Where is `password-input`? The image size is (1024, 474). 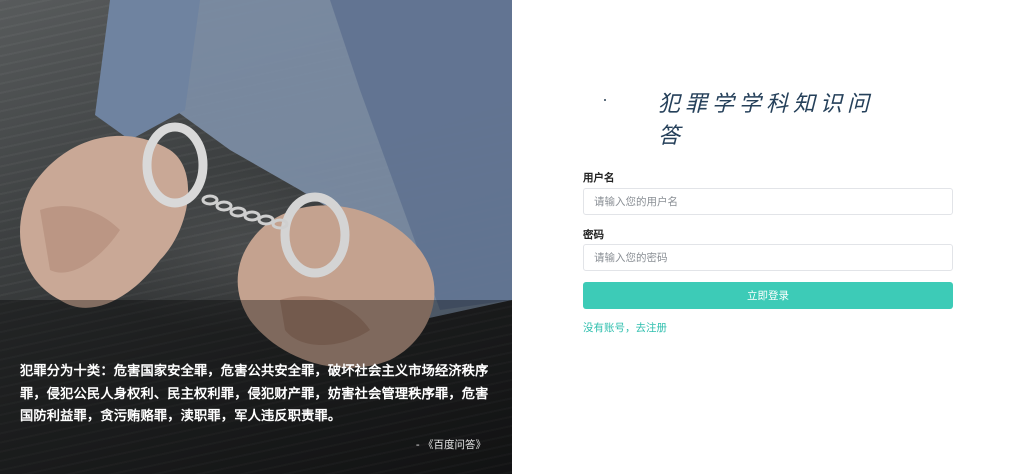
password-input is located at coordinates (768, 257).